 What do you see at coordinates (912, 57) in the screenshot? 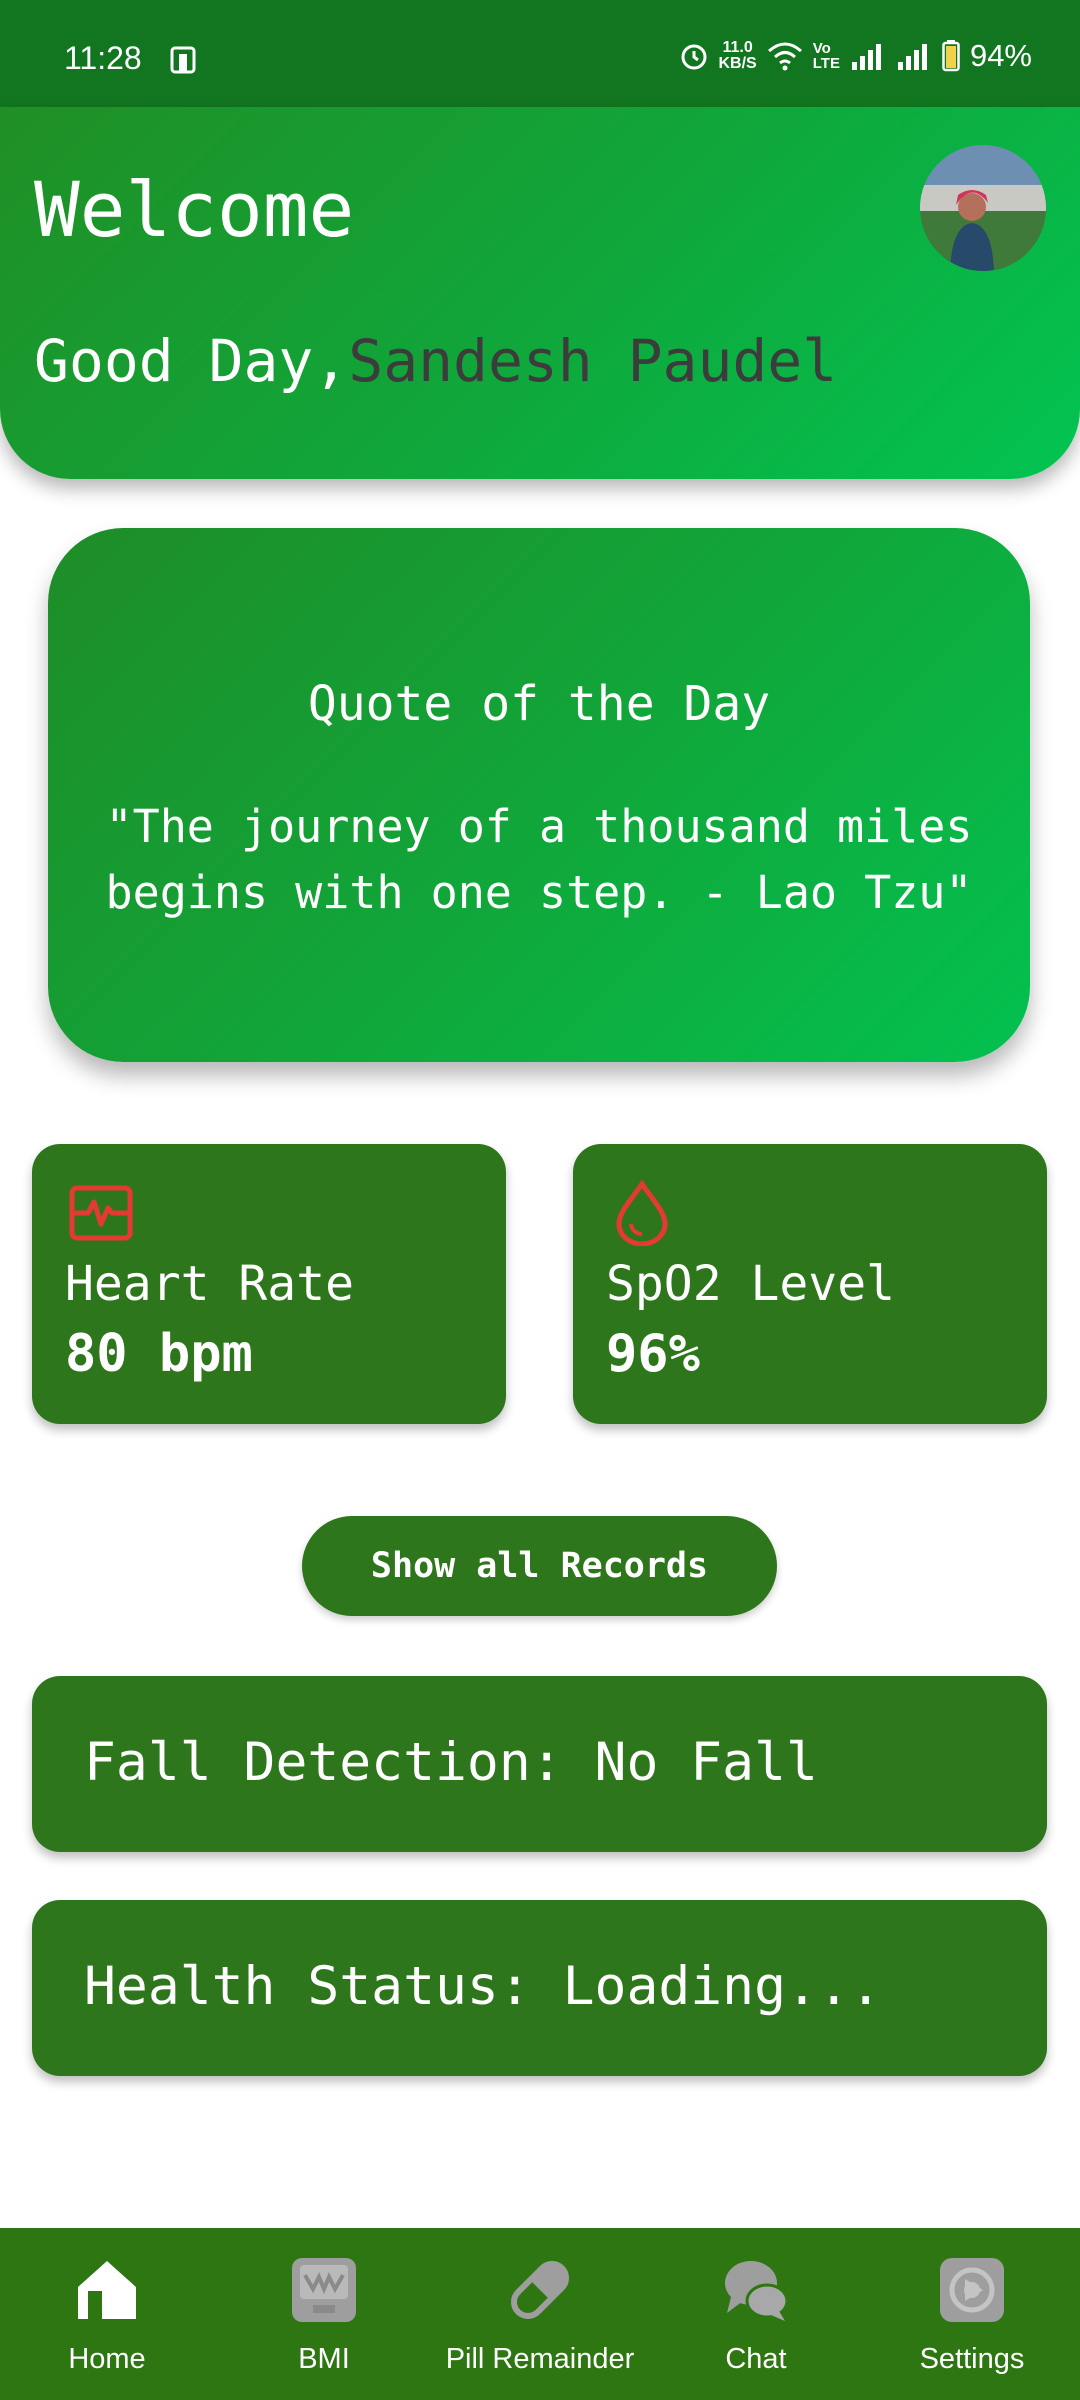
I see `signal-icon-sim2` at bounding box center [912, 57].